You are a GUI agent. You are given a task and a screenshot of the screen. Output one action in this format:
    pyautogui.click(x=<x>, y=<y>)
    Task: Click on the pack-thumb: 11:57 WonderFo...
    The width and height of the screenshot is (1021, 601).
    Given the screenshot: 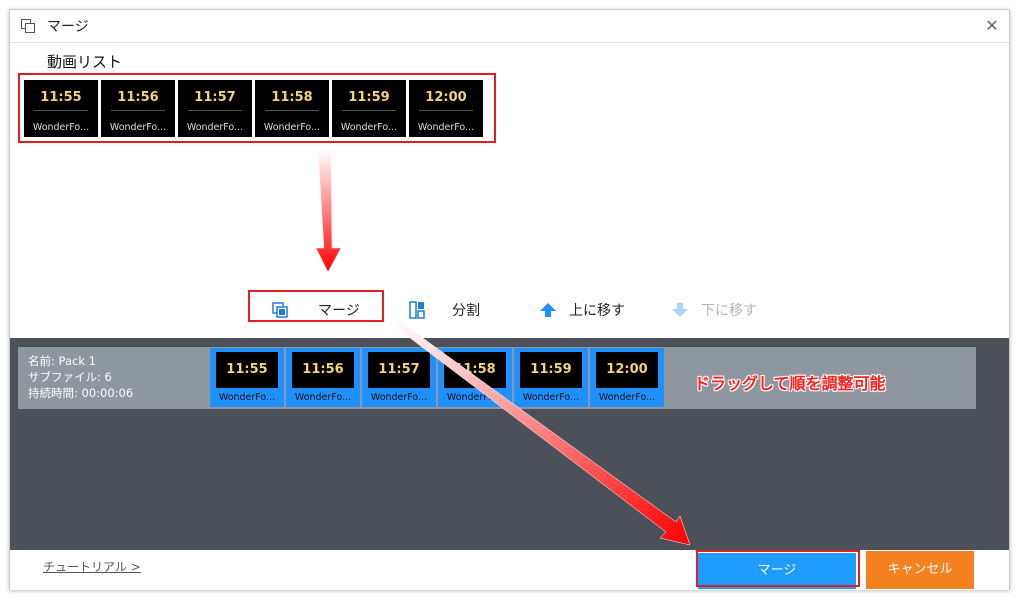 What is the action you would take?
    pyautogui.click(x=399, y=377)
    